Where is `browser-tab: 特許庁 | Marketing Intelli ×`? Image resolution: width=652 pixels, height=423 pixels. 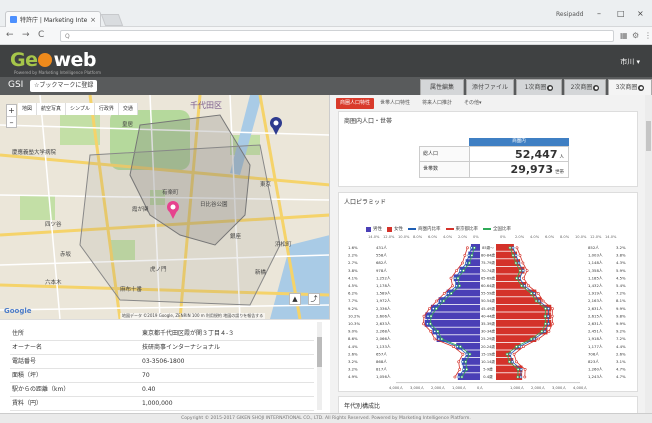
browser-tab: 特許庁 | Marketing Intelli × is located at coordinates (53, 19).